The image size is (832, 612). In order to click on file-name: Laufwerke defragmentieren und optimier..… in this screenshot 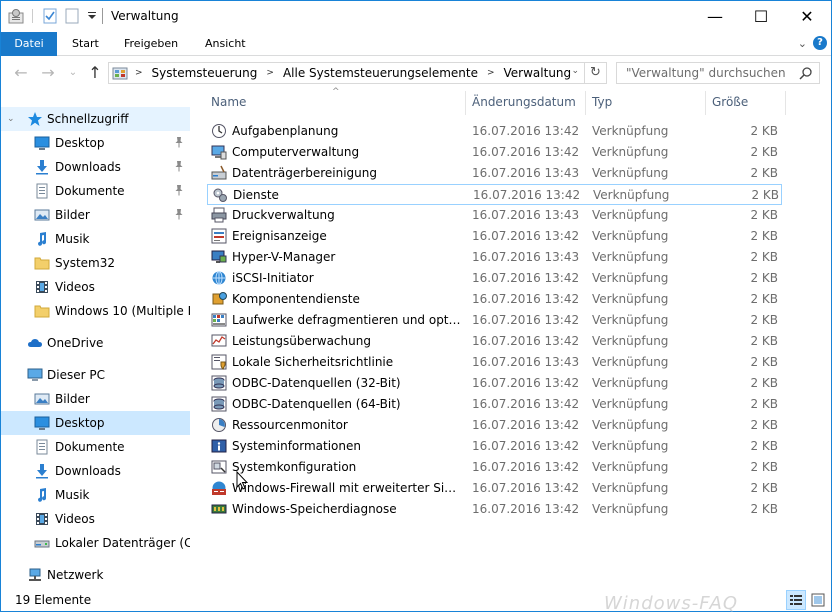, I will do `click(347, 320)`.